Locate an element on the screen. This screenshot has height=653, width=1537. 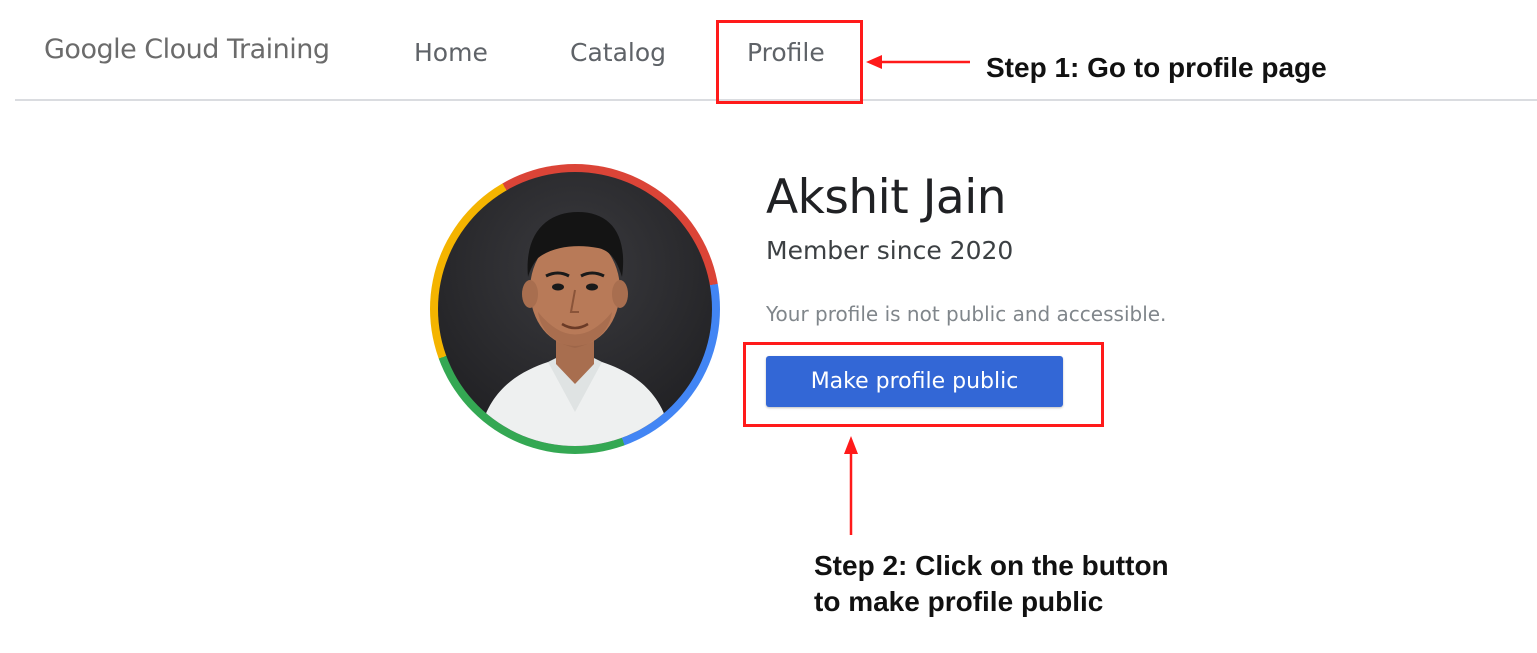
arrow-step2-icon is located at coordinates (851, 485).